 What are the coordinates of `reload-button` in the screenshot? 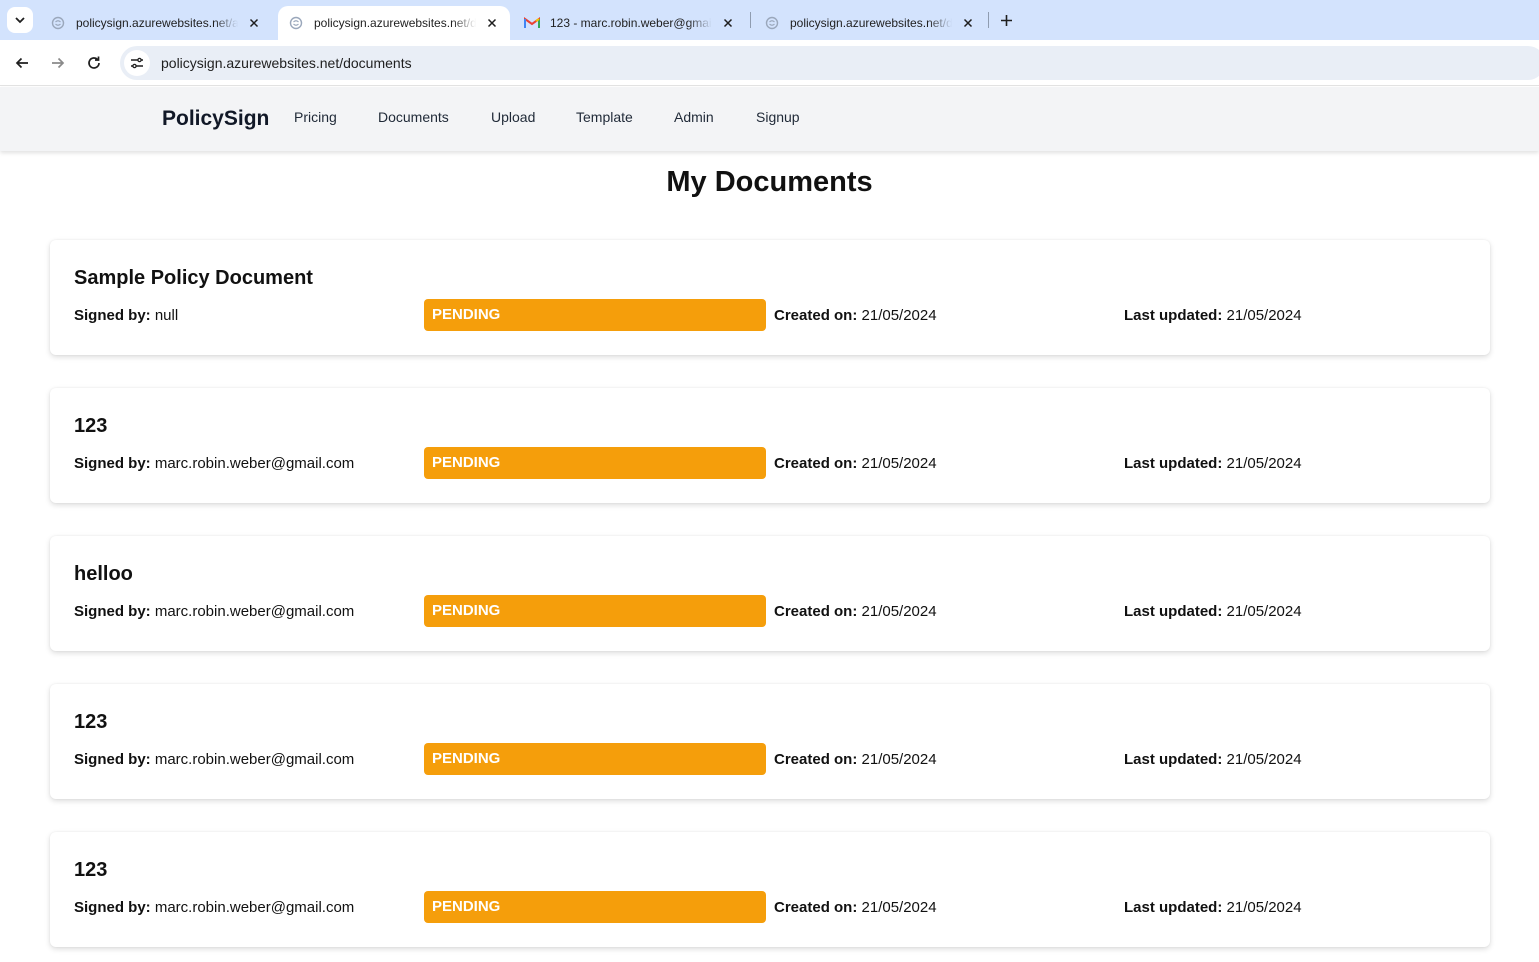 It's located at (94, 63).